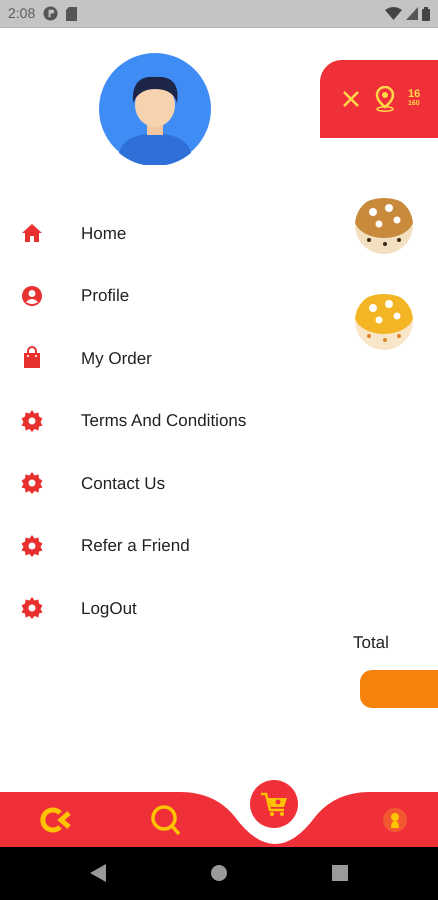 The width and height of the screenshot is (438, 900). Describe the element at coordinates (22, 13) in the screenshot. I see `status-time: 2:08` at that location.